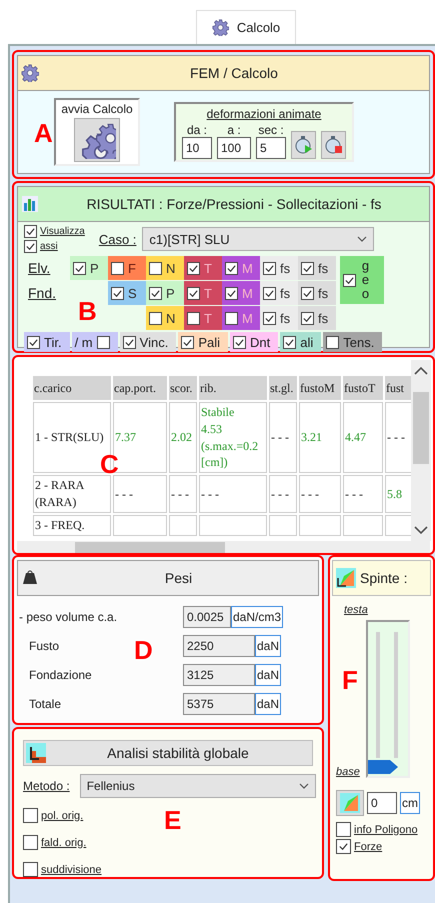 The height and width of the screenshot is (903, 435). What do you see at coordinates (208, 268) in the screenshot?
I see `toggle-label: T` at bounding box center [208, 268].